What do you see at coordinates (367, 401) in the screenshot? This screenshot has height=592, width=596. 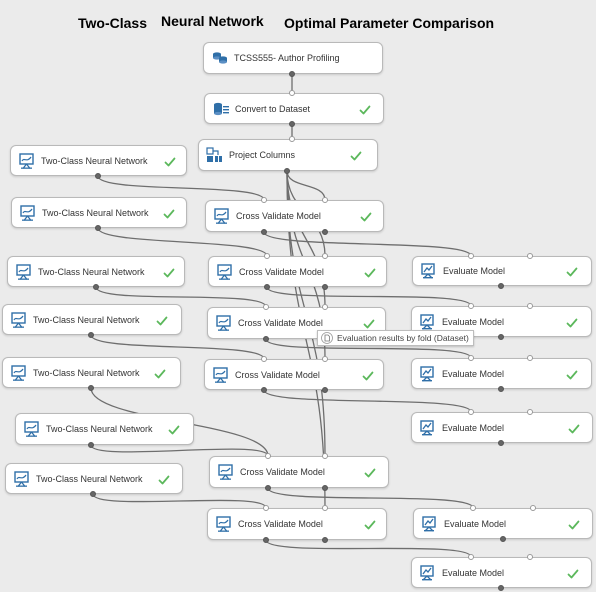 I see `connection-wire` at bounding box center [367, 401].